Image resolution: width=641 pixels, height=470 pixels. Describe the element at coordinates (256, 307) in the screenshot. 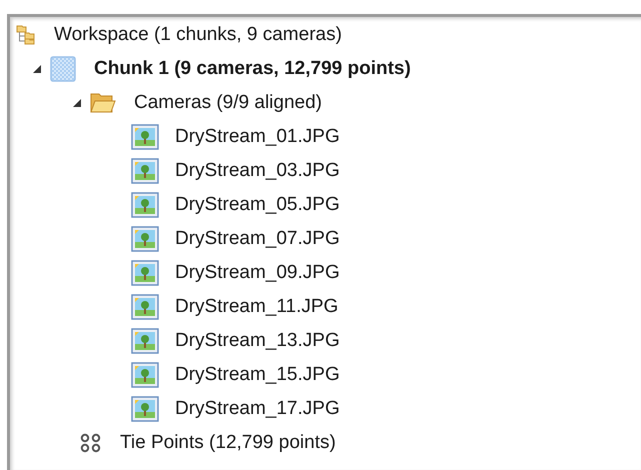

I see `tree-item: DryStream_11.JPG` at that location.